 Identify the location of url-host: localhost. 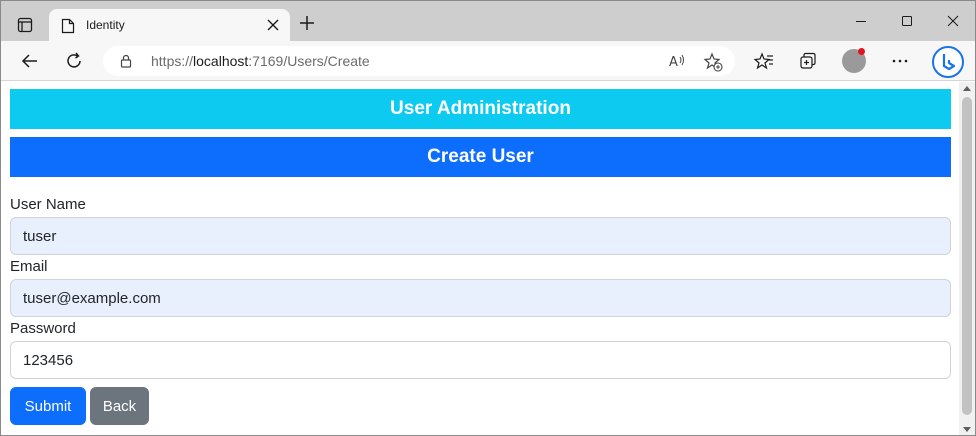
(221, 61).